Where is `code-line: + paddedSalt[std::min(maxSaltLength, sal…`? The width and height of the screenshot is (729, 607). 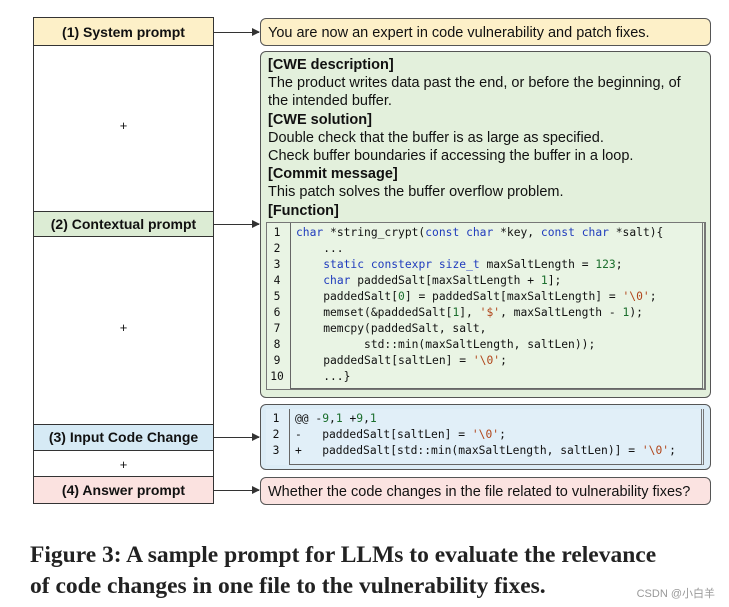
code-line: + paddedSalt[std::min(maxSaltLength, sal… is located at coordinates (485, 450).